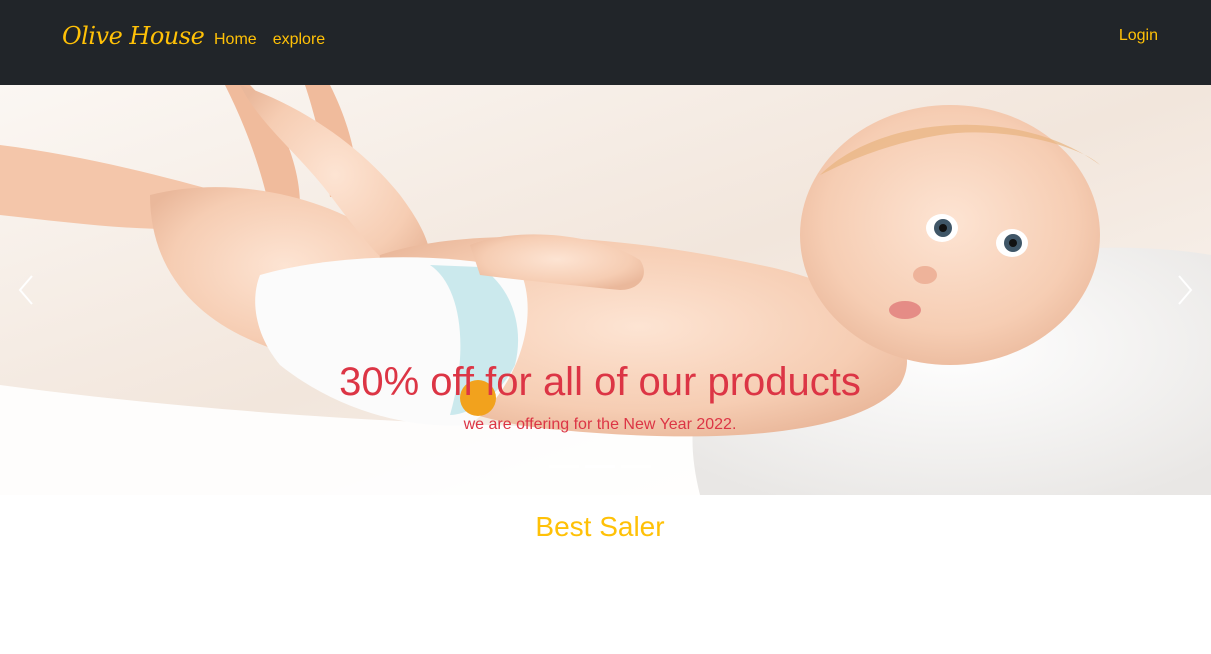  I want to click on brand-logo: Olive House, so click(133, 36).